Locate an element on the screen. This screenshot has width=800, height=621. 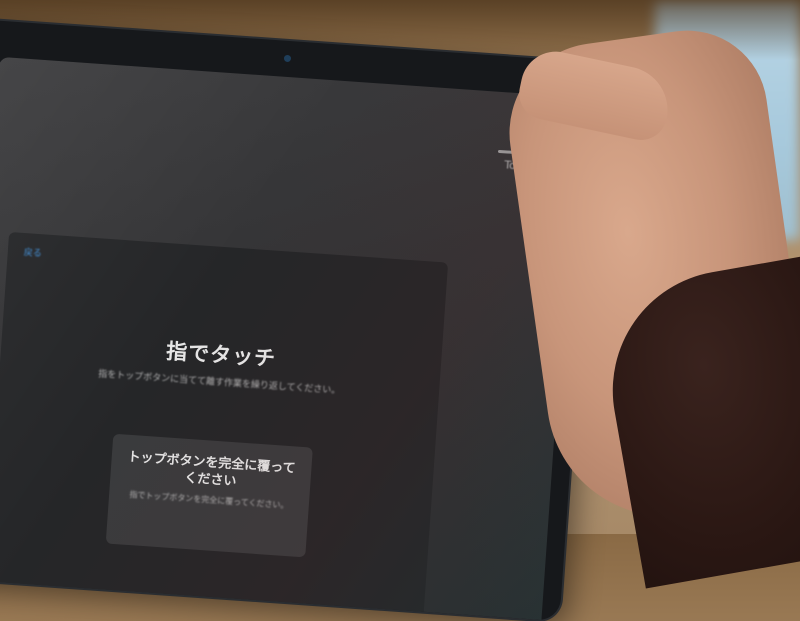
hint-card: トップボタンを完全に覆って ください 指でトップボタンを完全に覆ってください。 is located at coordinates (209, 495).